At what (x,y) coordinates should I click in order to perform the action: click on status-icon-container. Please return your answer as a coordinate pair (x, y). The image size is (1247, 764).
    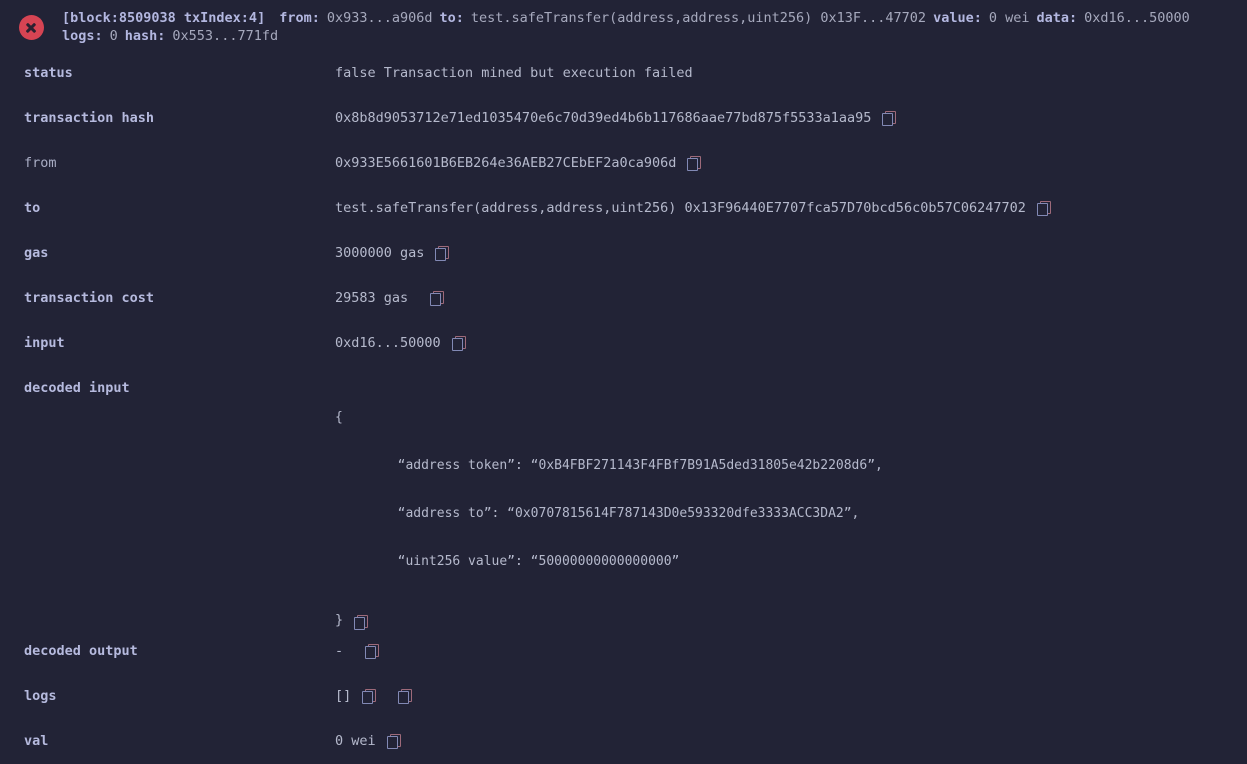
    Looking at the image, I should click on (31, 23).